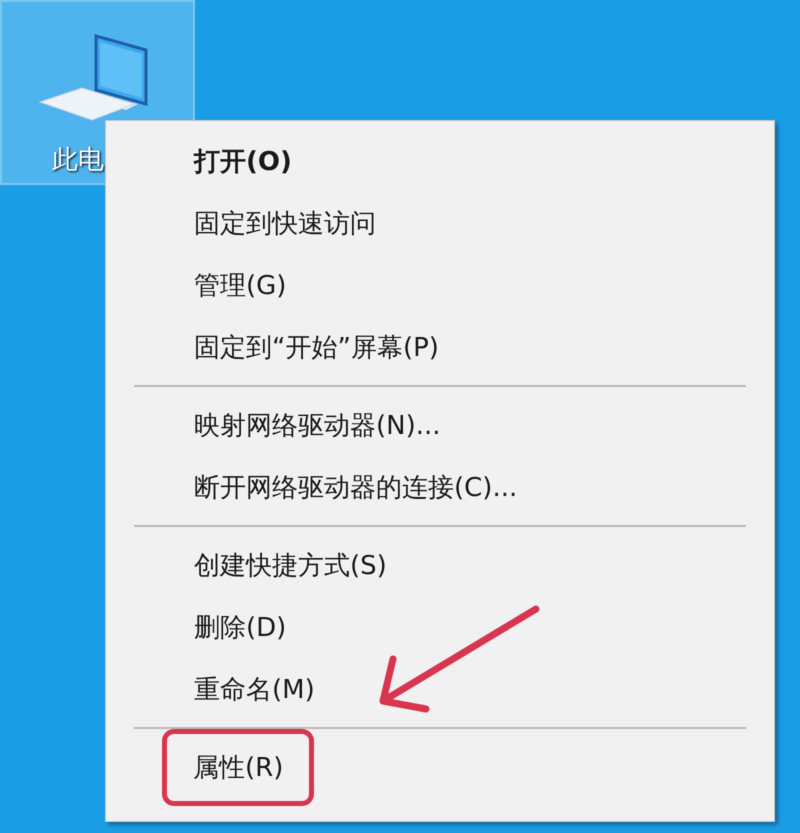  Describe the element at coordinates (240, 627) in the screenshot. I see `menu-item: 删除(D)` at that location.